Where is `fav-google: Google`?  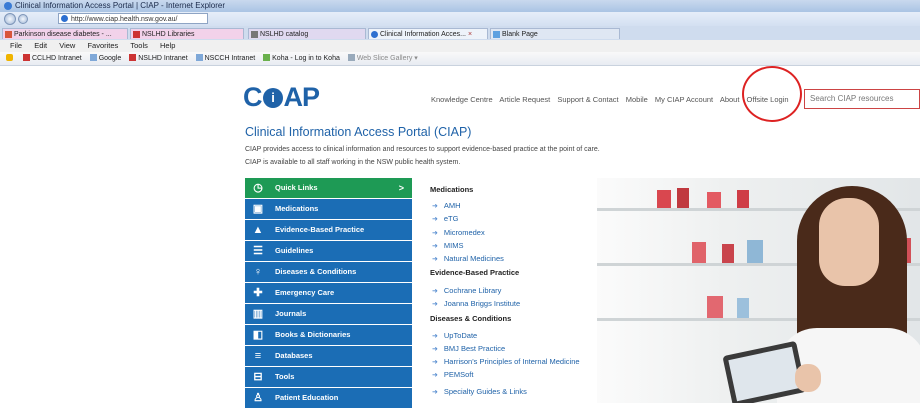
fav-google: Google is located at coordinates (105, 58).